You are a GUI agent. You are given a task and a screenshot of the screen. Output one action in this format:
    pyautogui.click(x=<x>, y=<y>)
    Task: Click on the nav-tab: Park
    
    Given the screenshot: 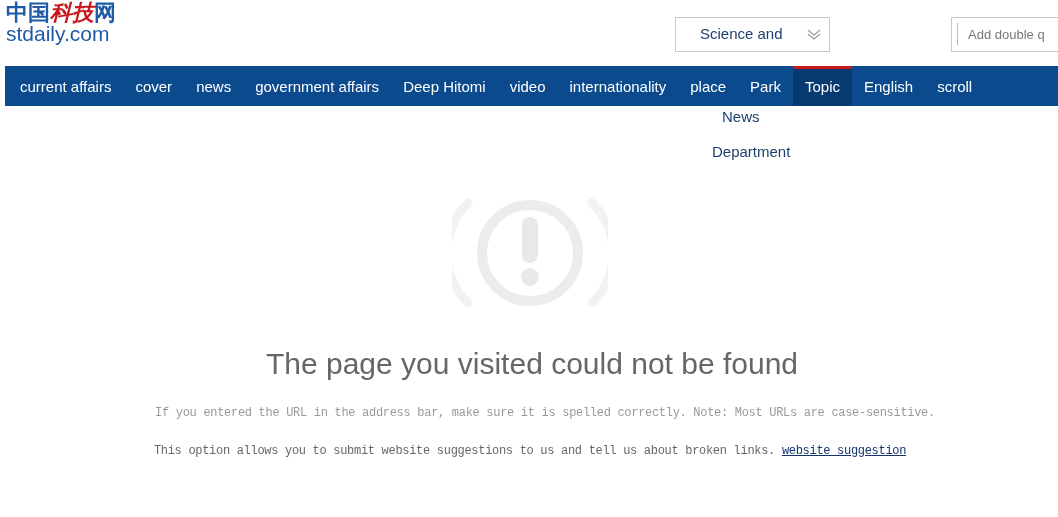 What is the action you would take?
    pyautogui.click(x=765, y=86)
    